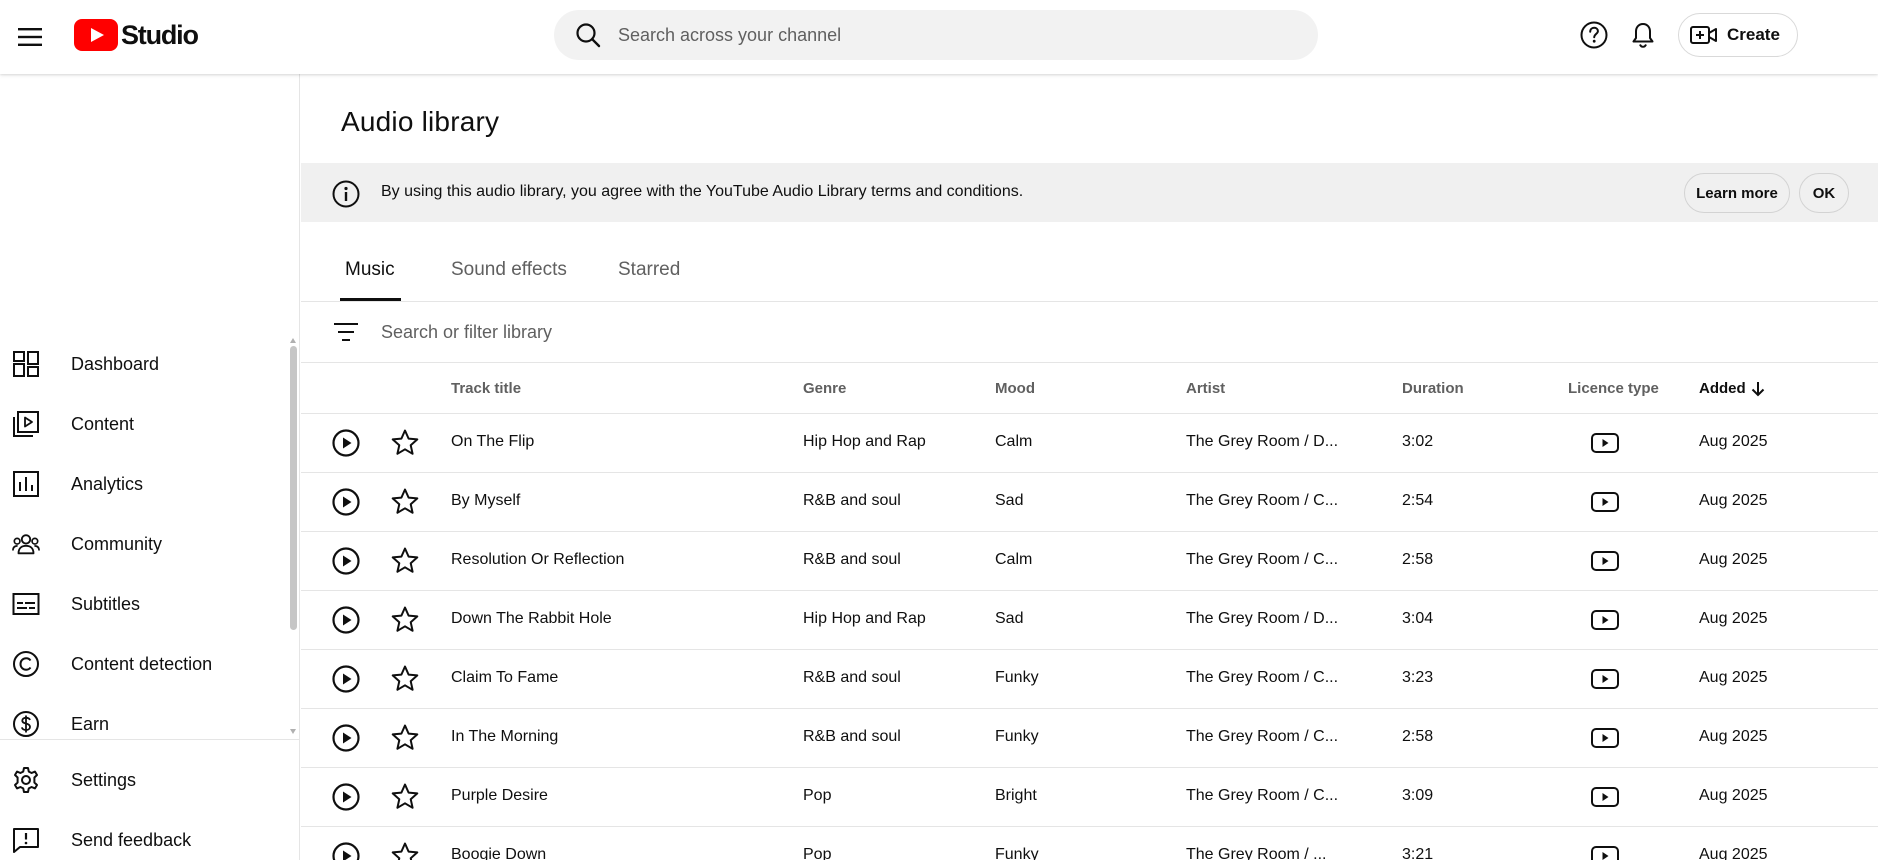  I want to click on search-input: Search across your channel, so click(729, 35).